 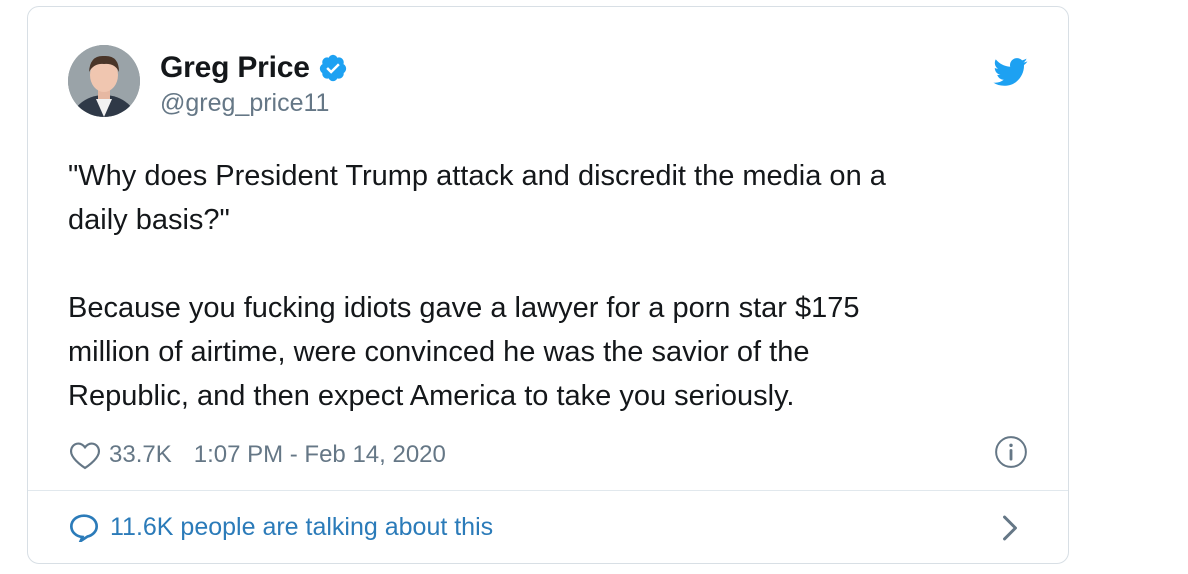 I want to click on author-names: Greg Price @greg_price11, so click(x=254, y=84).